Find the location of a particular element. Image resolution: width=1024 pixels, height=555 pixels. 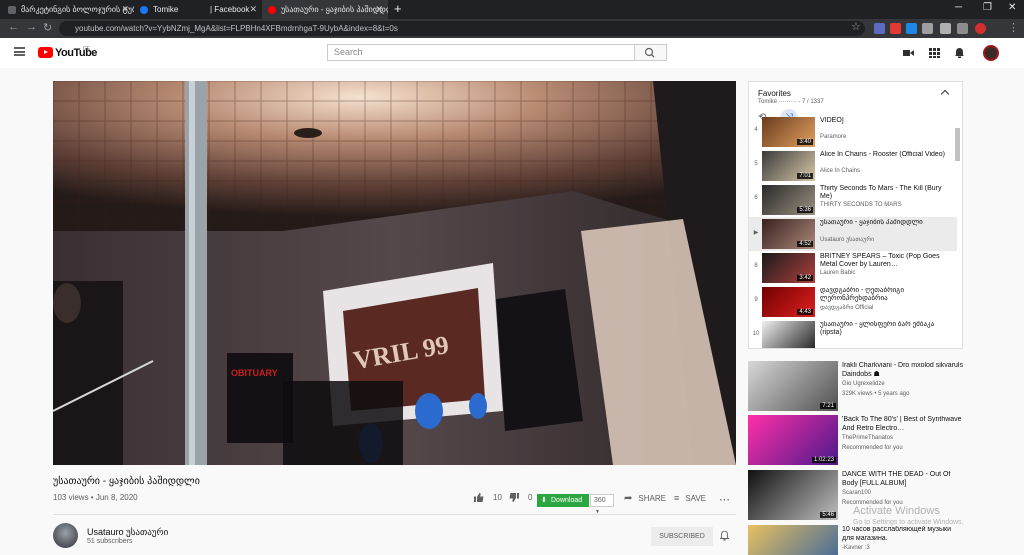

notifications-bell-icon is located at coordinates (959, 53).